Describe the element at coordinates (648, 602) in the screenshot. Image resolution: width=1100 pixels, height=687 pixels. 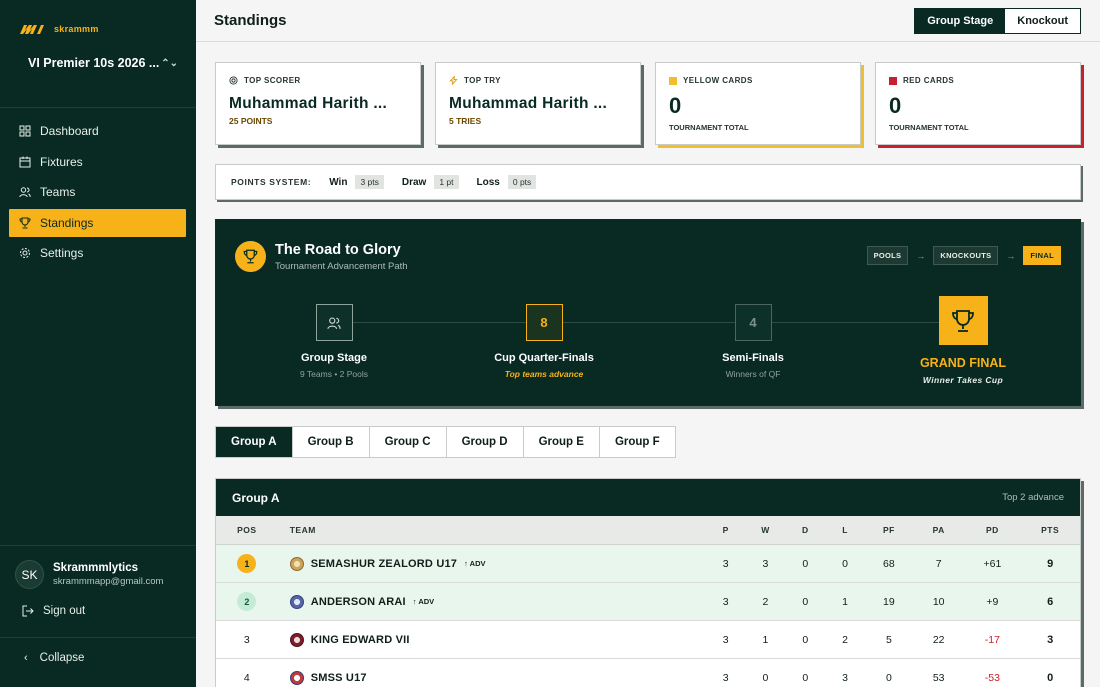
I see `table-row: 2 ANDERSON ARAI ↑ ADV 3 2 0 1 19 10 +9 6` at that location.